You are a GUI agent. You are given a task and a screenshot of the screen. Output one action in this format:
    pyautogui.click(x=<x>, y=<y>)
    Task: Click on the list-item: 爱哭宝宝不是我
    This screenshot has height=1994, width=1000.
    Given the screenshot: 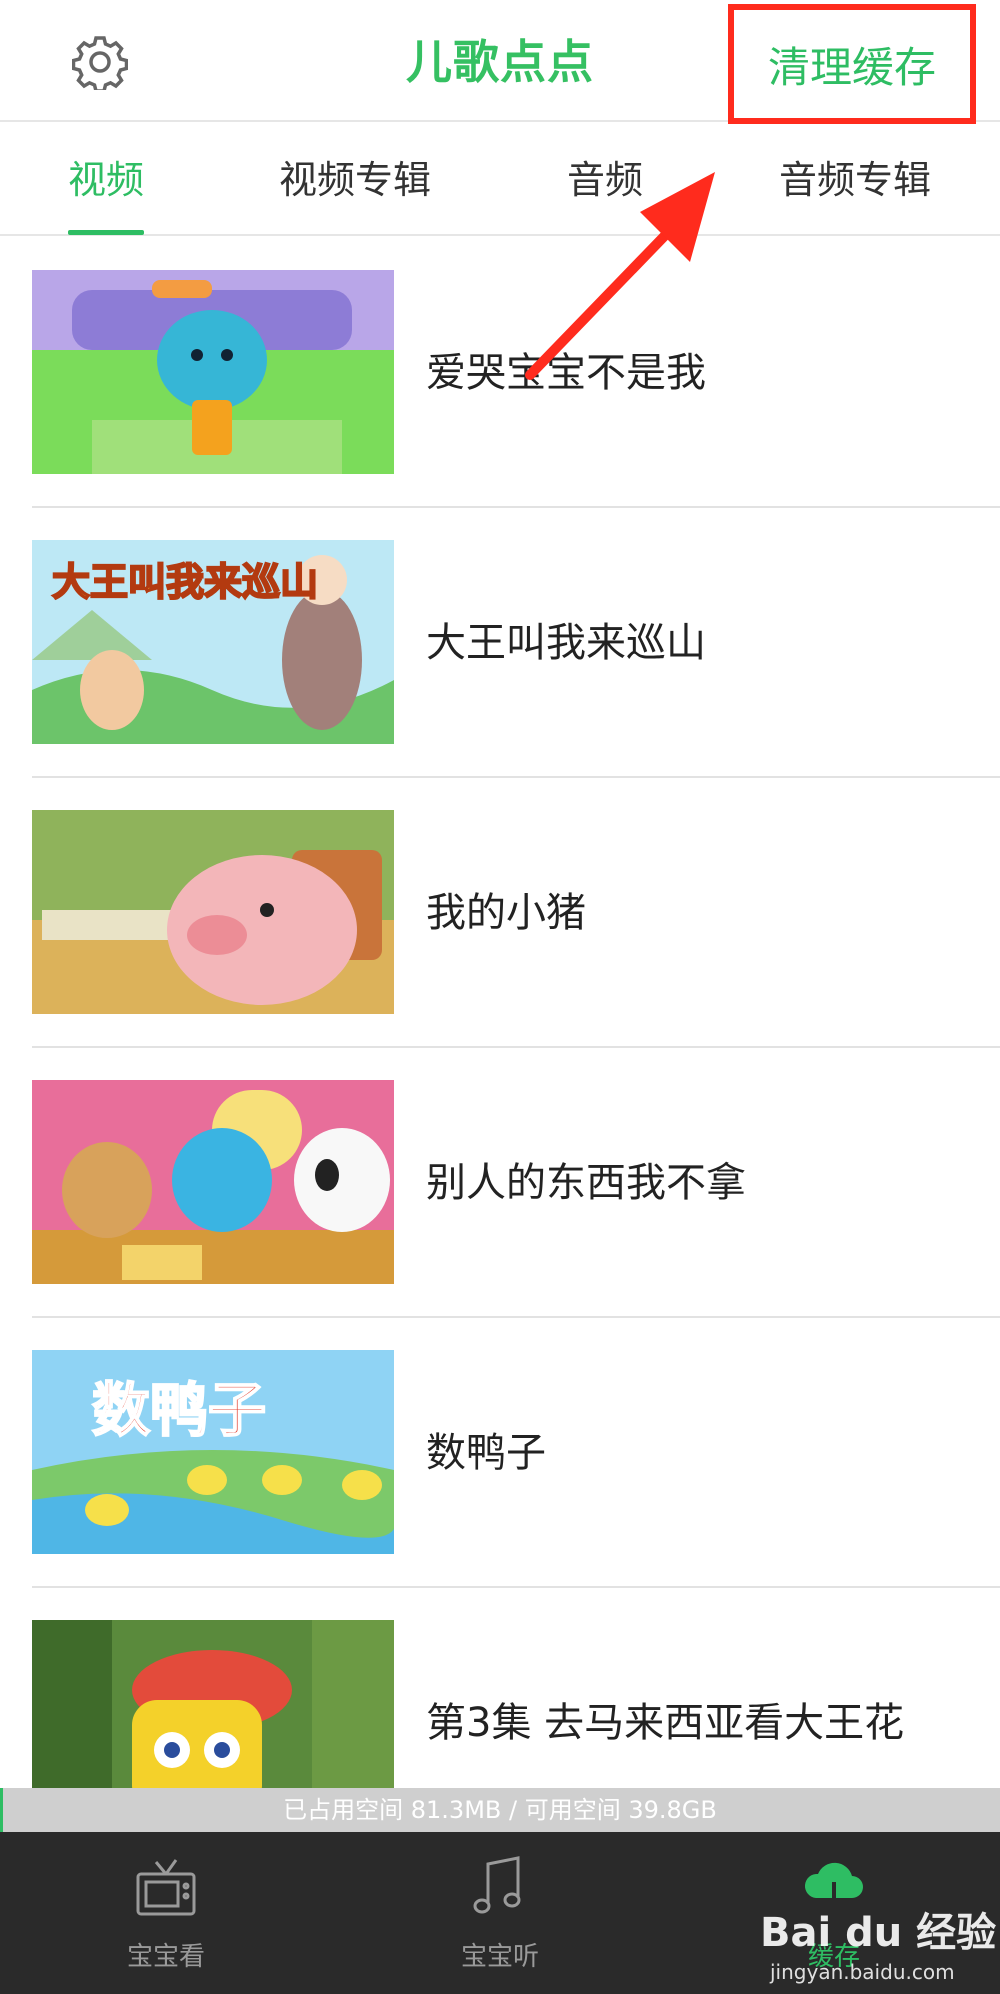 What is the action you would take?
    pyautogui.click(x=500, y=373)
    